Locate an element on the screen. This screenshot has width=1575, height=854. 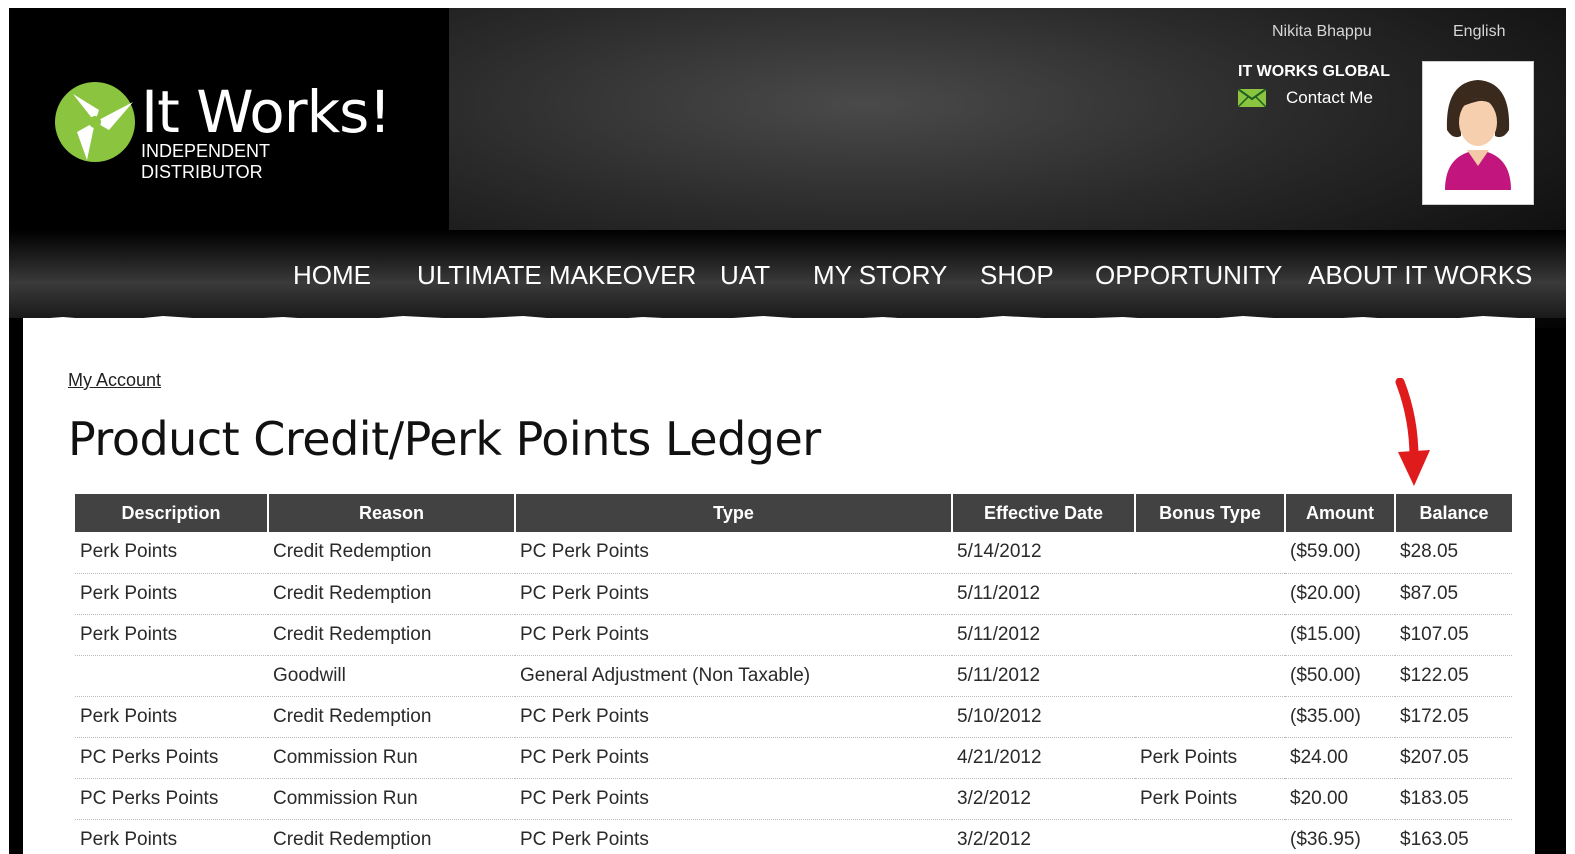
cell-balance: $87.05 is located at coordinates (1453, 594).